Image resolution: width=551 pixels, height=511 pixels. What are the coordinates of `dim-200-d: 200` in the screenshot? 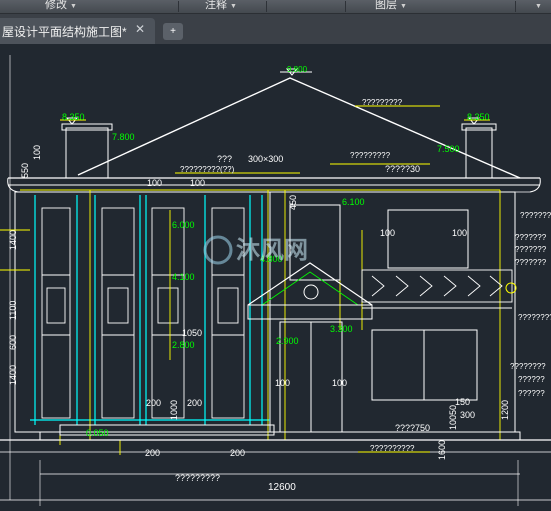 It's located at (237, 453).